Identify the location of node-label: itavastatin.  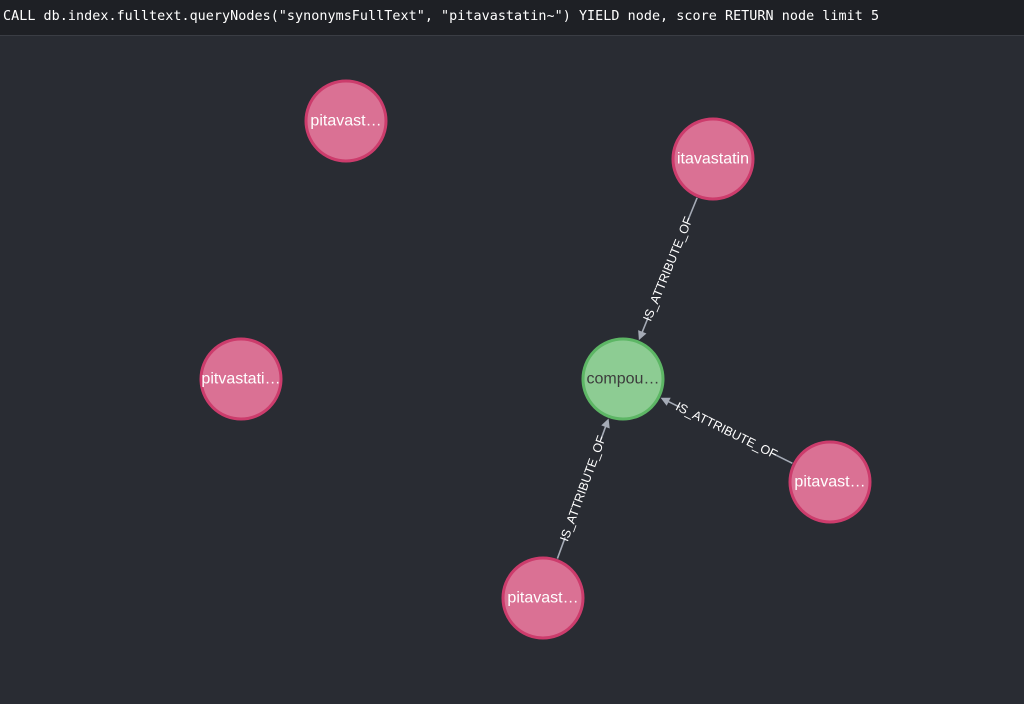
(713, 159).